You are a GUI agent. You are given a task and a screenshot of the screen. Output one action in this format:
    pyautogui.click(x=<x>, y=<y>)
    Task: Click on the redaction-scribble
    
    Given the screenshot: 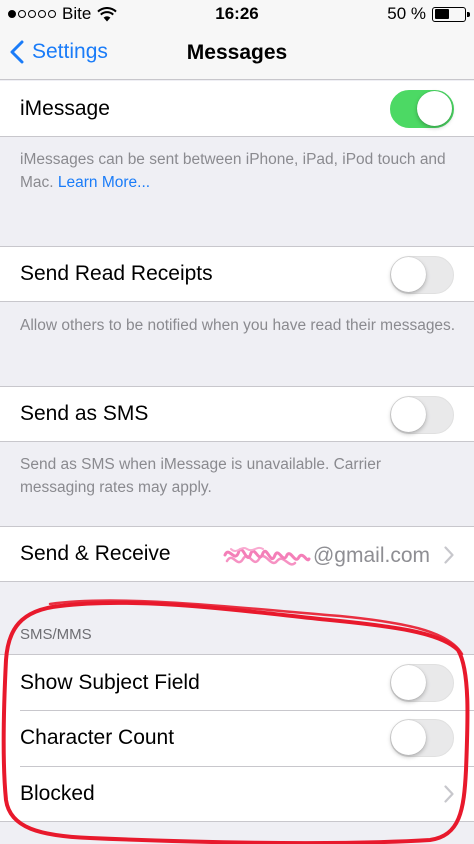 What is the action you would take?
    pyautogui.click(x=267, y=556)
    